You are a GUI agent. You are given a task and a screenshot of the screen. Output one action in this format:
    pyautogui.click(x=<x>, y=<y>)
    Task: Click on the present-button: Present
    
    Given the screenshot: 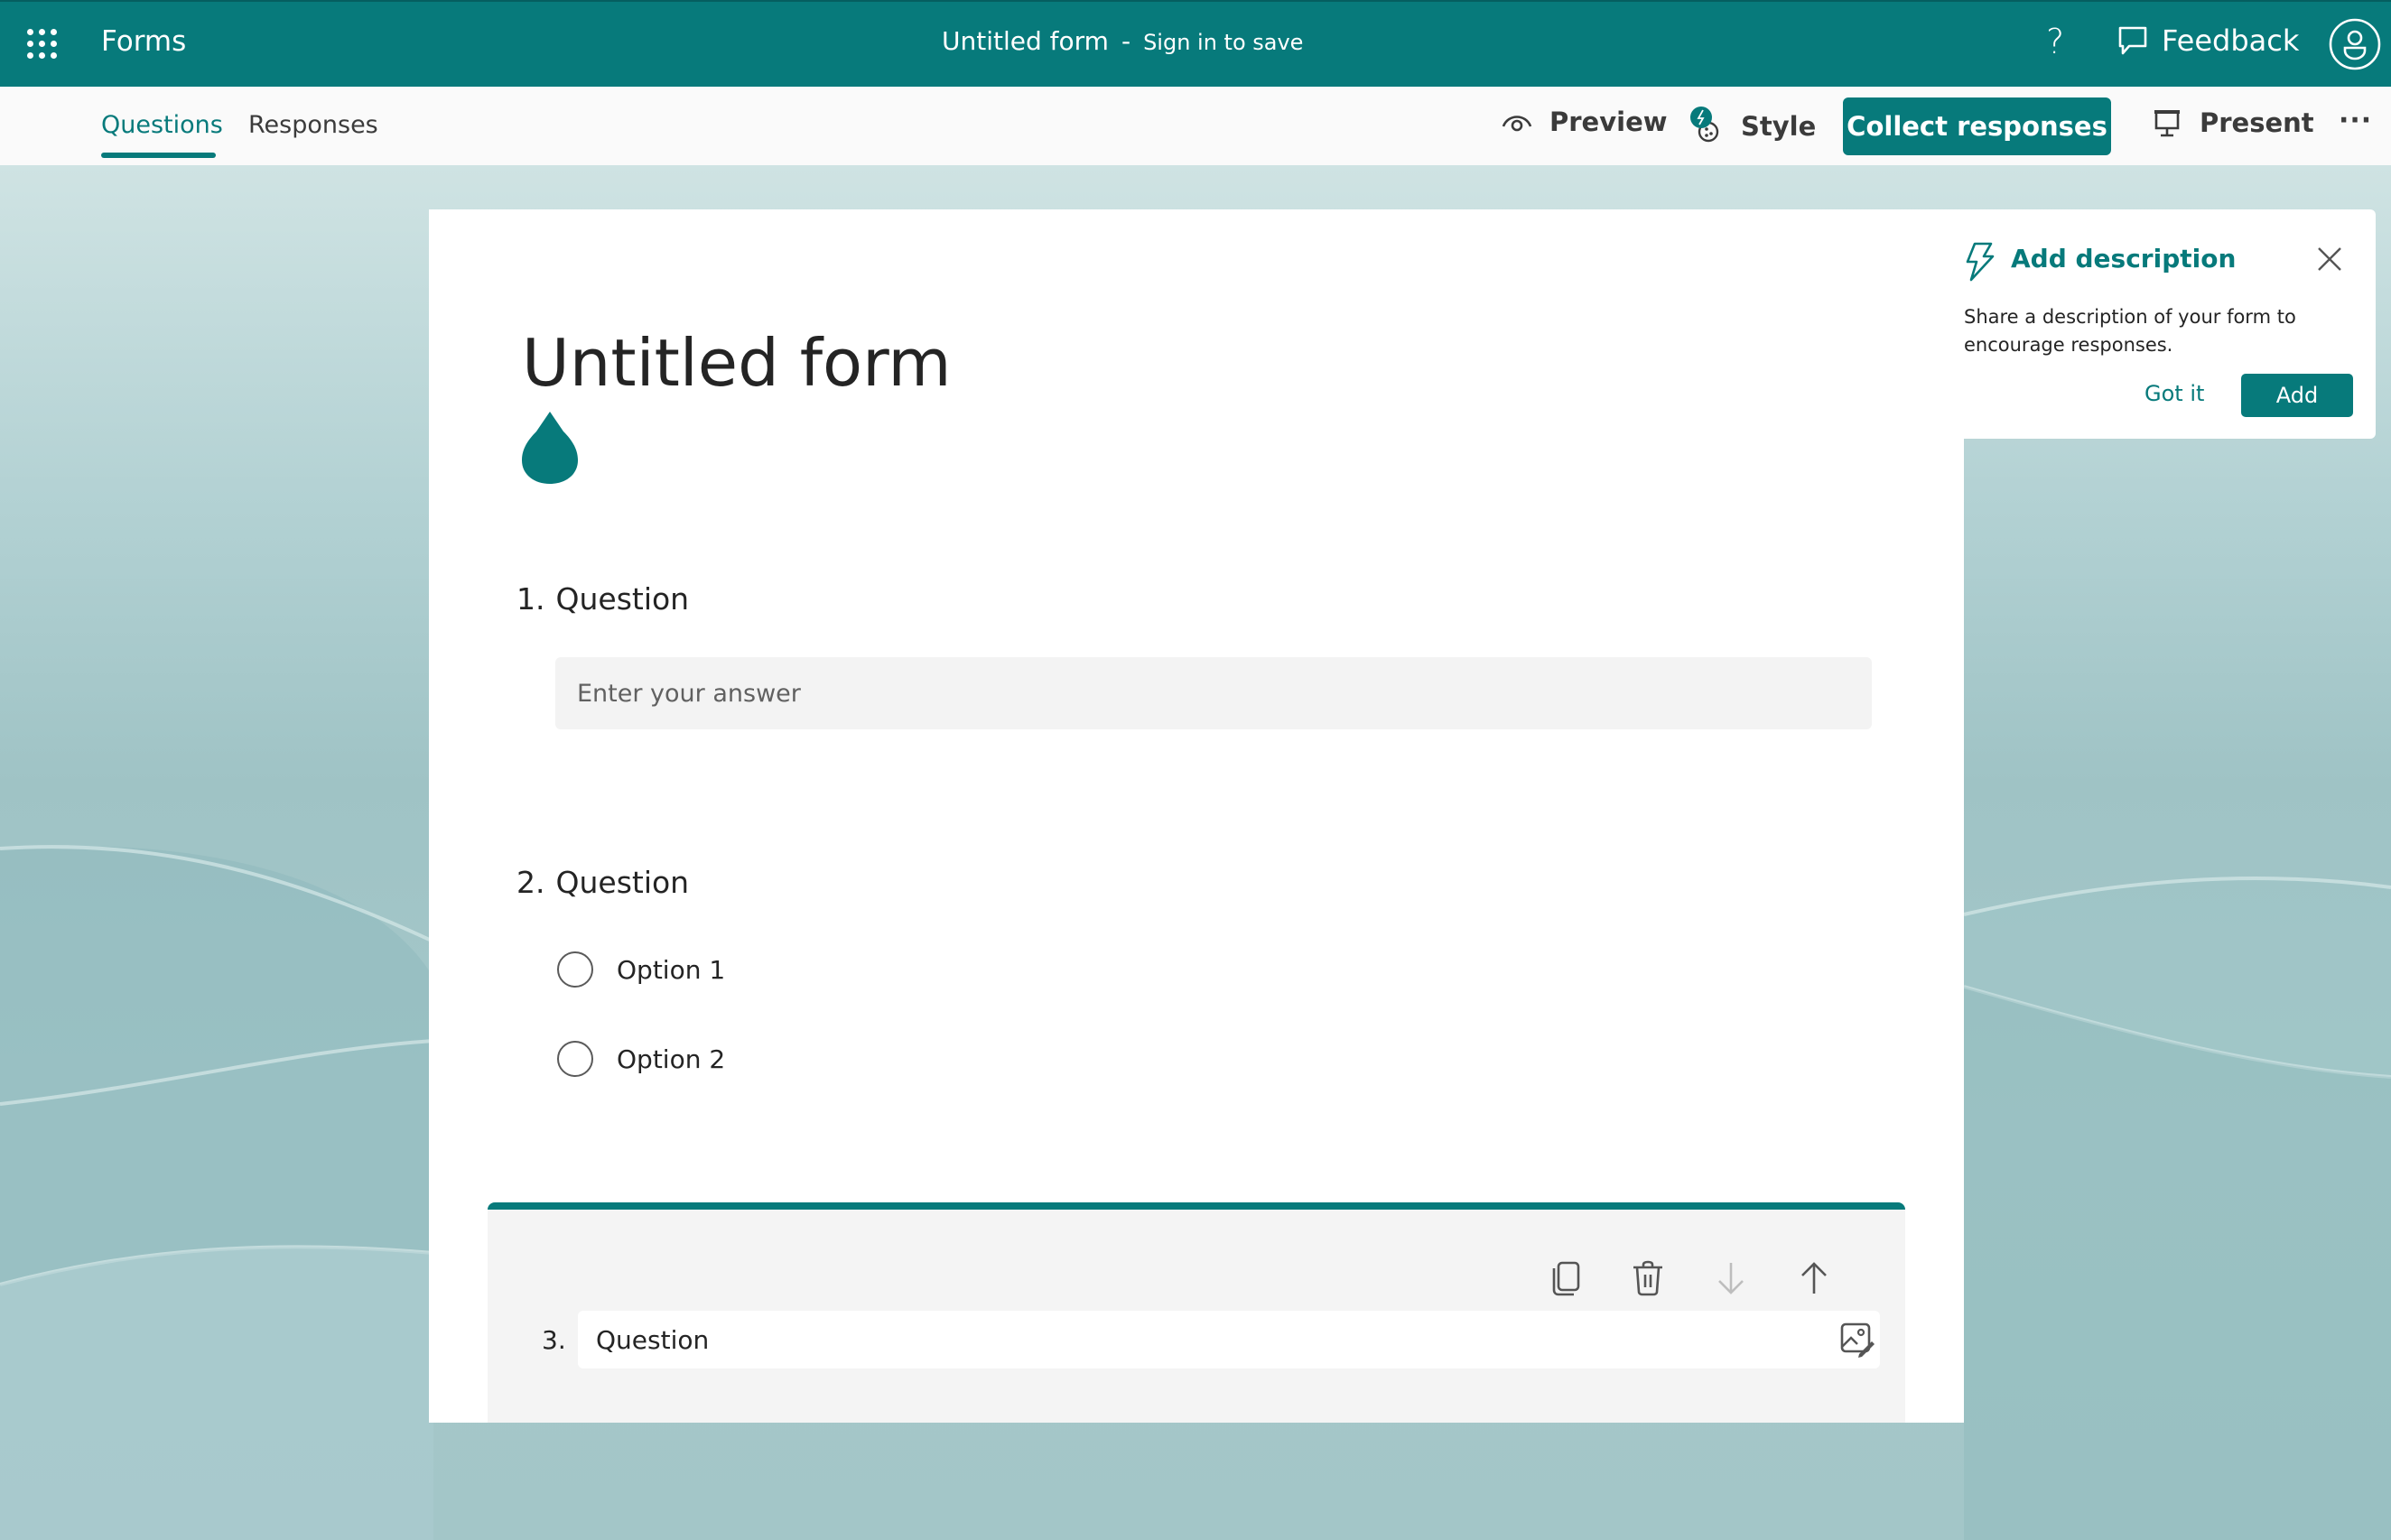 What is the action you would take?
    pyautogui.click(x=2232, y=123)
    